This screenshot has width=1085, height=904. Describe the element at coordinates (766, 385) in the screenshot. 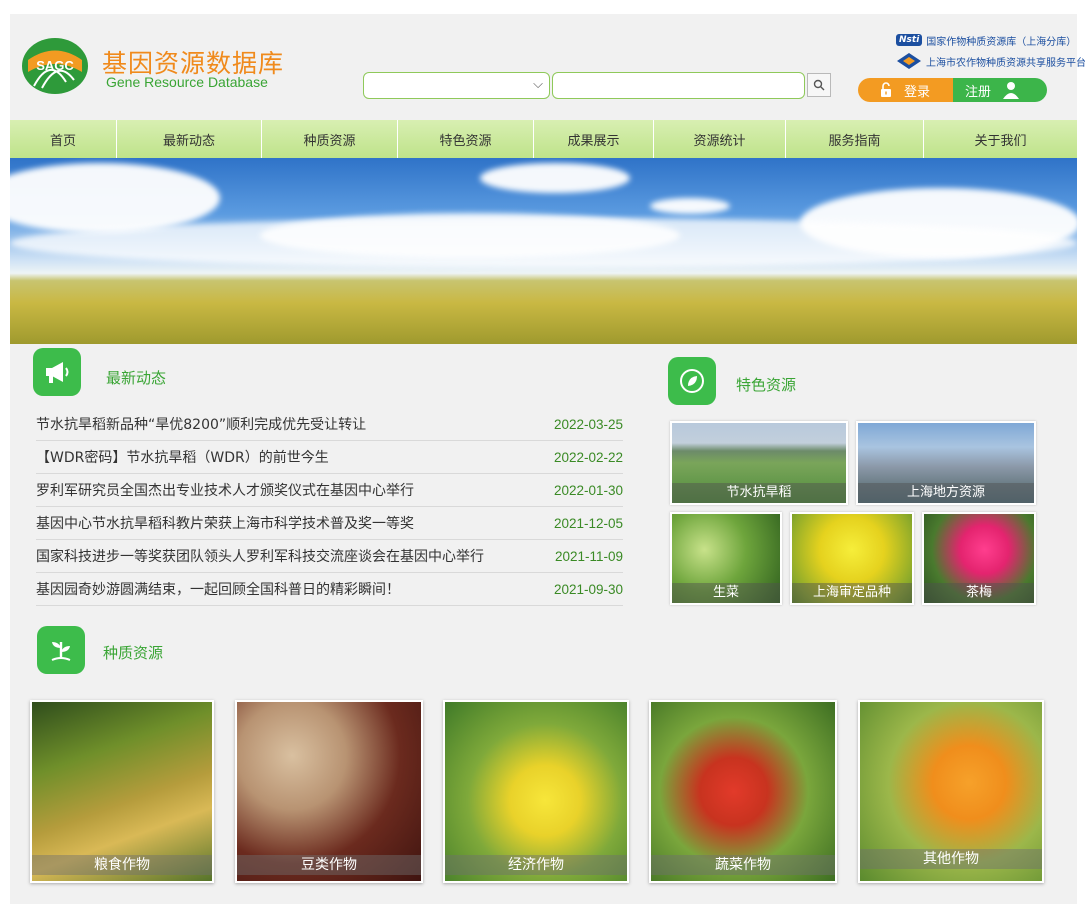

I see `featured-section-title: 特色资源` at that location.